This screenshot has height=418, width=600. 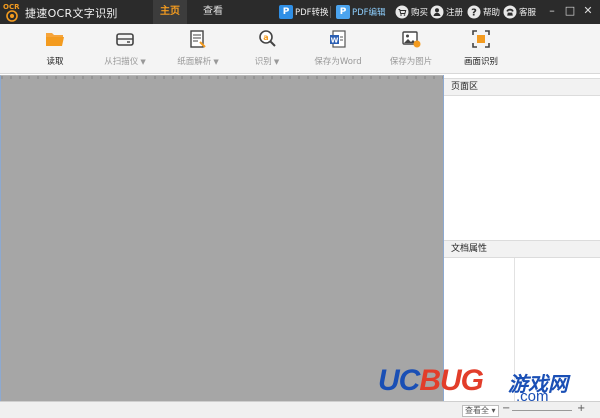 I want to click on read-button: 读取, so click(x=55, y=50).